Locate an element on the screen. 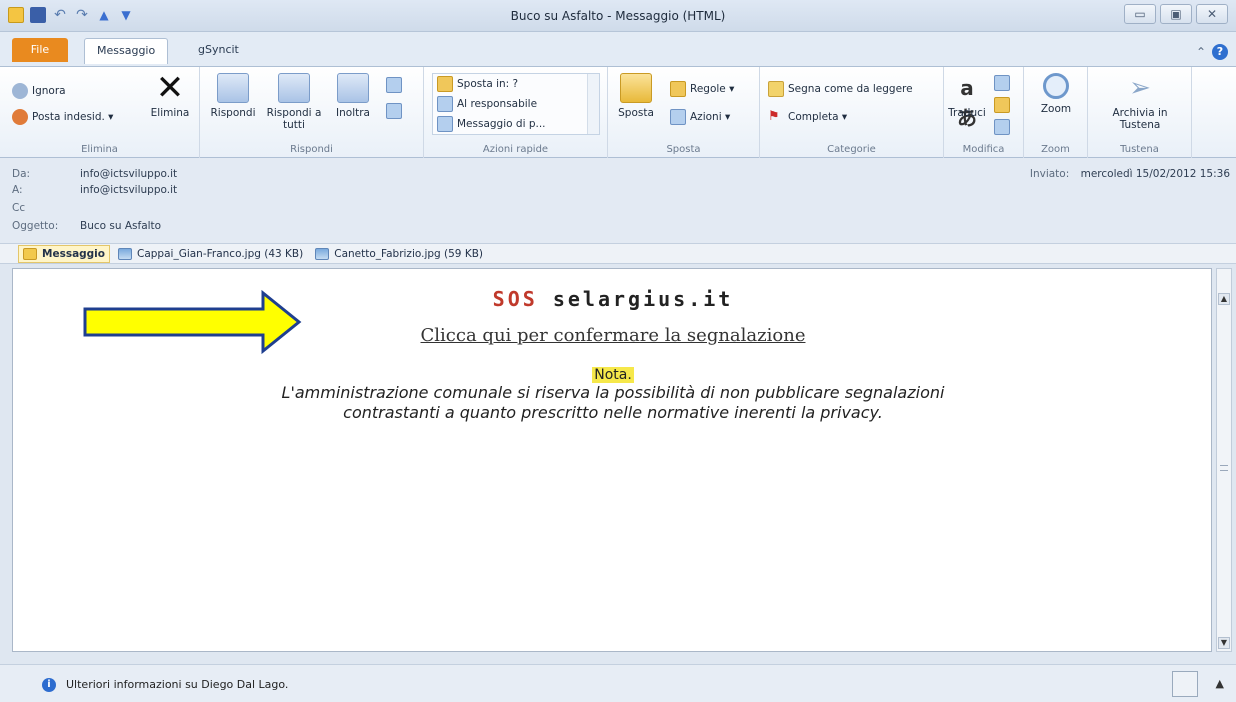  reply-button: Rispondi is located at coordinates (233, 96).